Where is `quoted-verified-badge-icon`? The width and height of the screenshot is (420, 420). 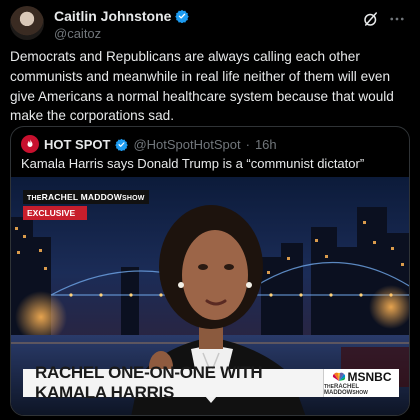 quoted-verified-badge-icon is located at coordinates (122, 144).